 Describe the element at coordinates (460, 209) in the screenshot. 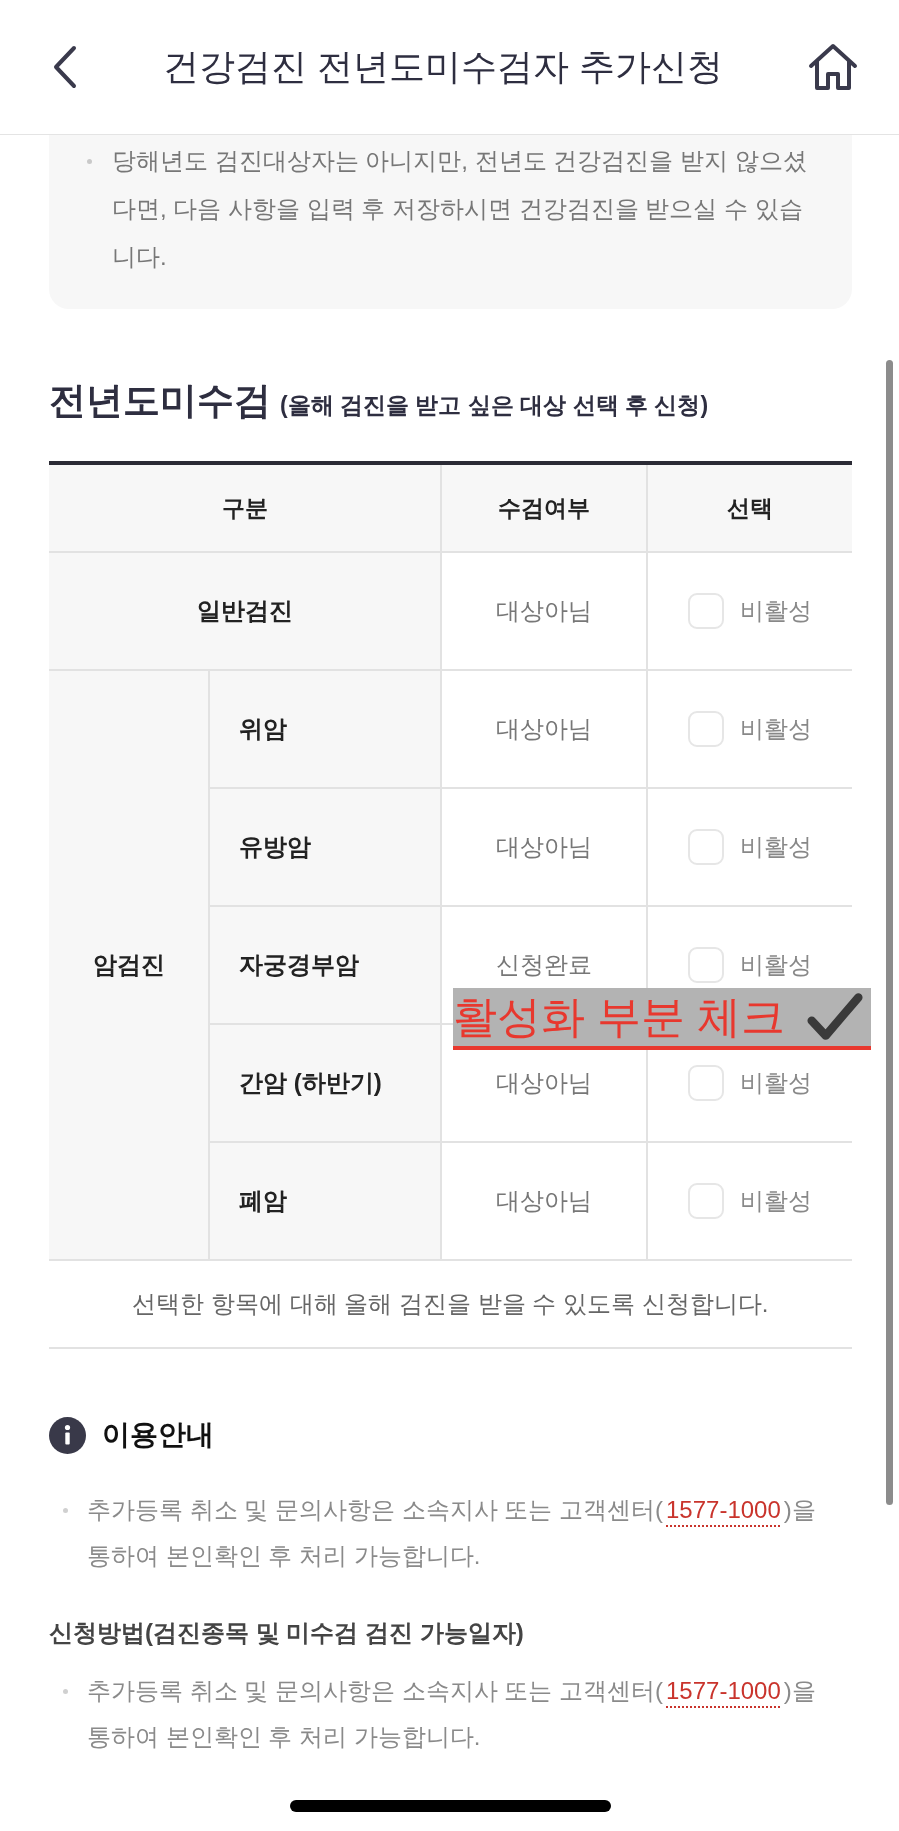

I see `notice-text: 당해년도 검진대상자는 아니지만, 전년도 건강검진을 받지 않으셨다면, 다음 사항을 입력 후 저장하시면 건강검진을 받으실 수 있습니다.` at that location.